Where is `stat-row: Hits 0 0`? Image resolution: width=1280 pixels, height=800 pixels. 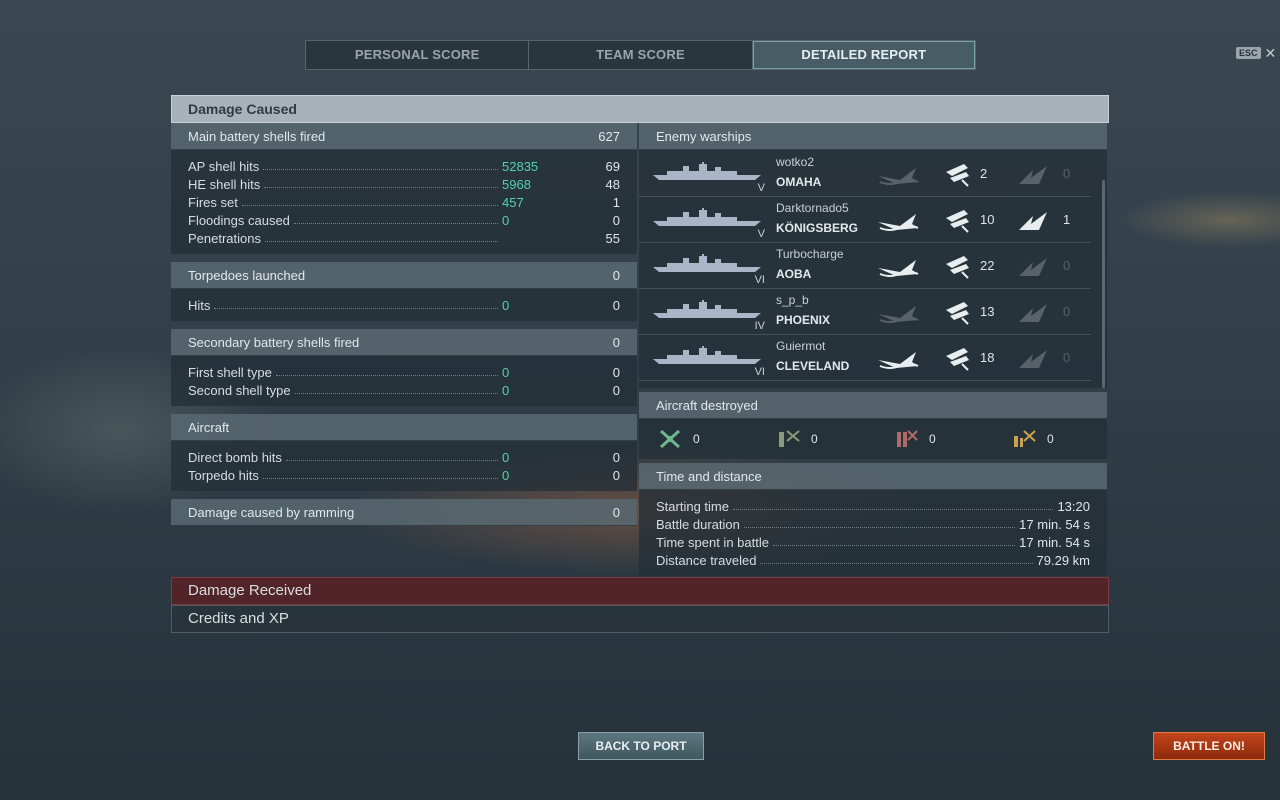 stat-row: Hits 0 0 is located at coordinates (404, 304).